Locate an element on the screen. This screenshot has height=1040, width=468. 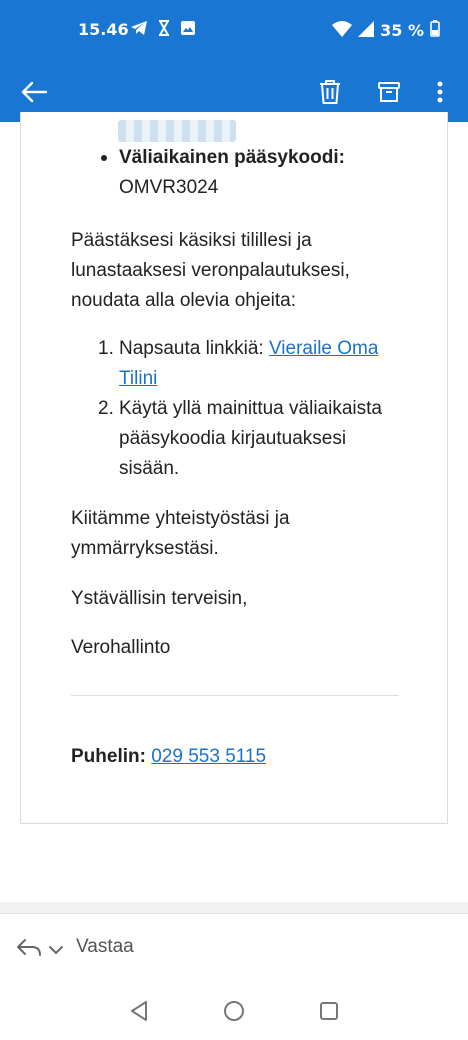
intro-line-3: noudata alla olevia ohjeita: is located at coordinates (184, 300).